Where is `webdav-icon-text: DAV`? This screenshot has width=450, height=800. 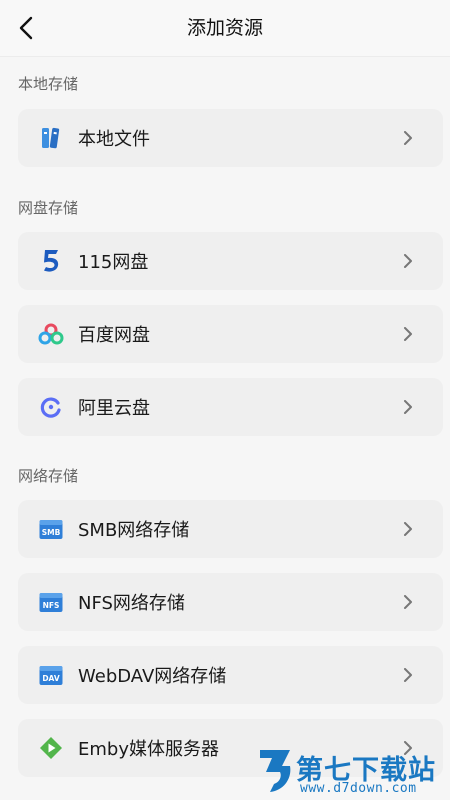 webdav-icon-text: DAV is located at coordinates (51, 678).